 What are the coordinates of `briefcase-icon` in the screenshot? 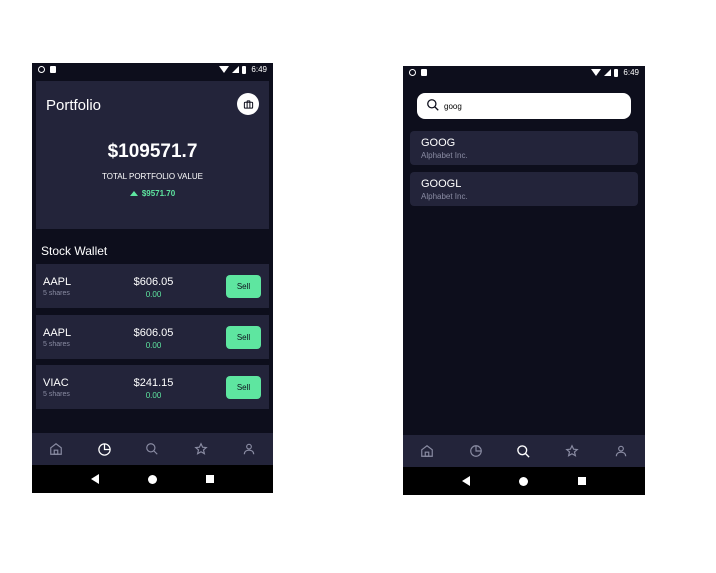 It's located at (248, 104).